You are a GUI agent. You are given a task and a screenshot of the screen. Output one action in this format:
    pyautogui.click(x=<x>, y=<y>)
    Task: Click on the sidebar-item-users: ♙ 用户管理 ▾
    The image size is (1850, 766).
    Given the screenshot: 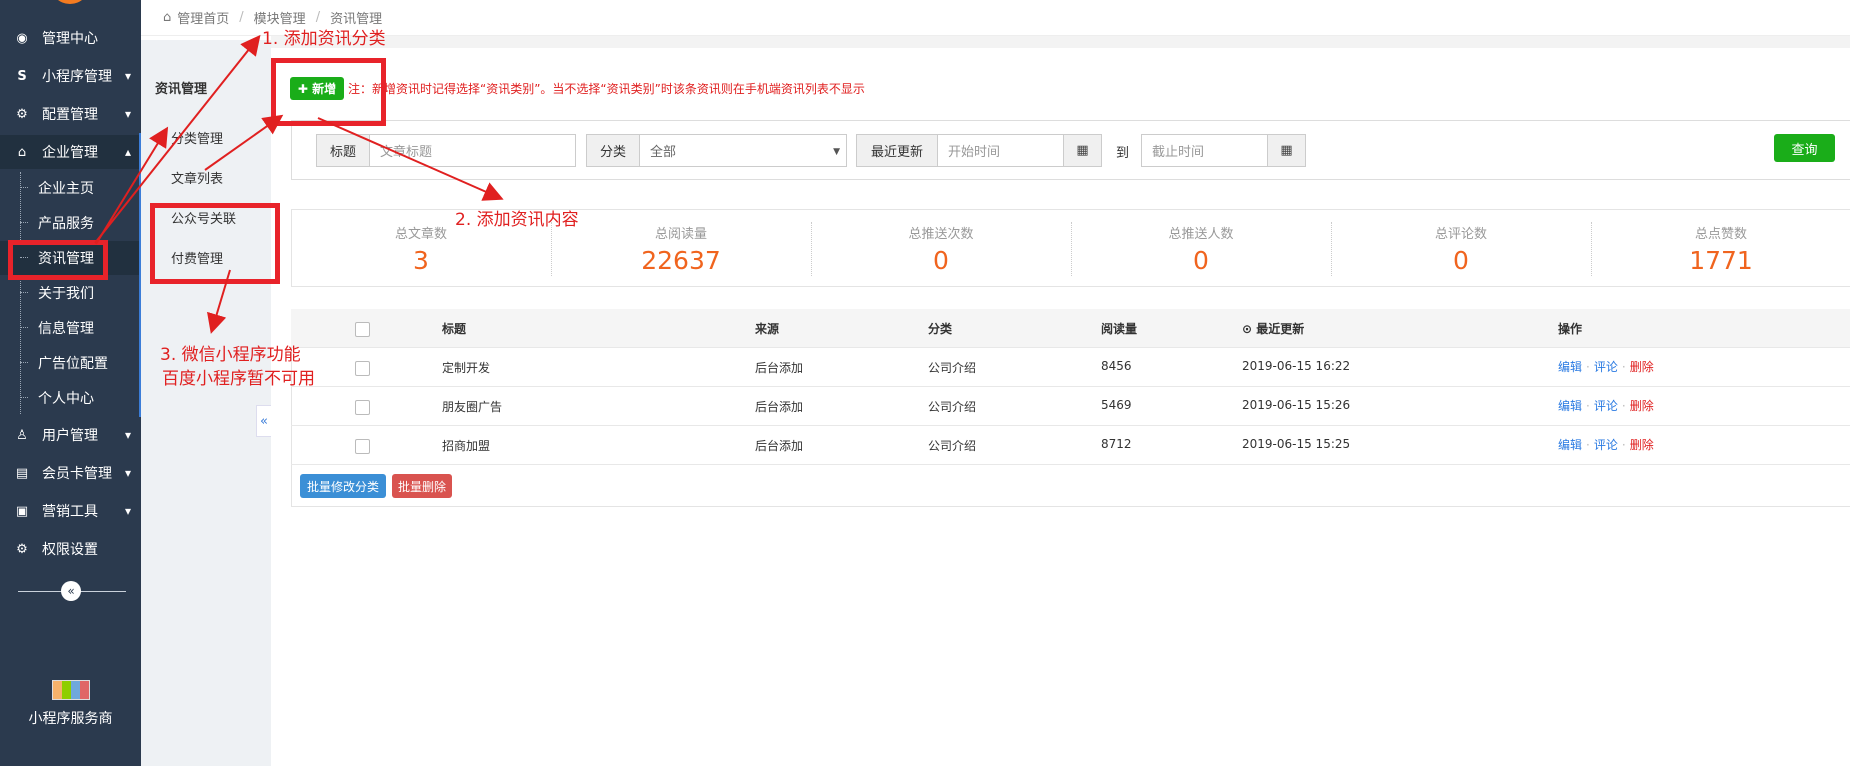 What is the action you would take?
    pyautogui.click(x=70, y=435)
    